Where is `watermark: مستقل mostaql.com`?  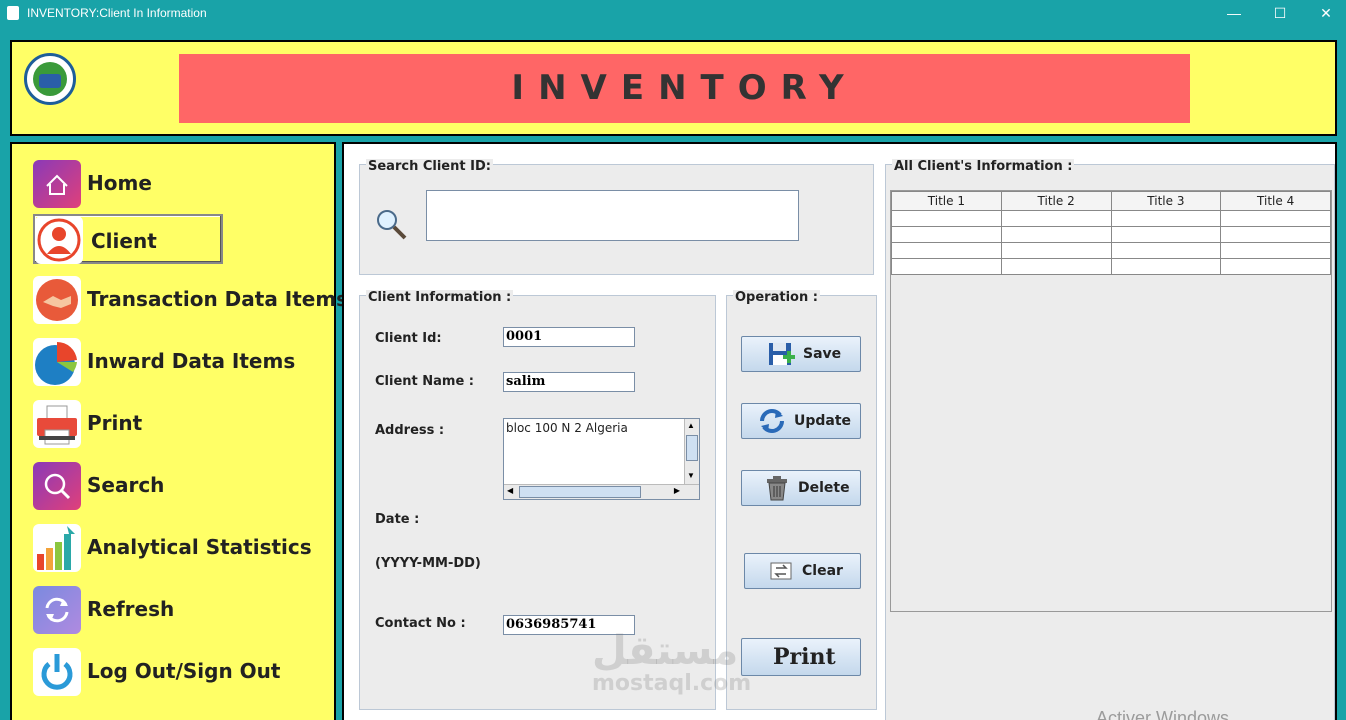 watermark: مستقل mostaql.com is located at coordinates (671, 663).